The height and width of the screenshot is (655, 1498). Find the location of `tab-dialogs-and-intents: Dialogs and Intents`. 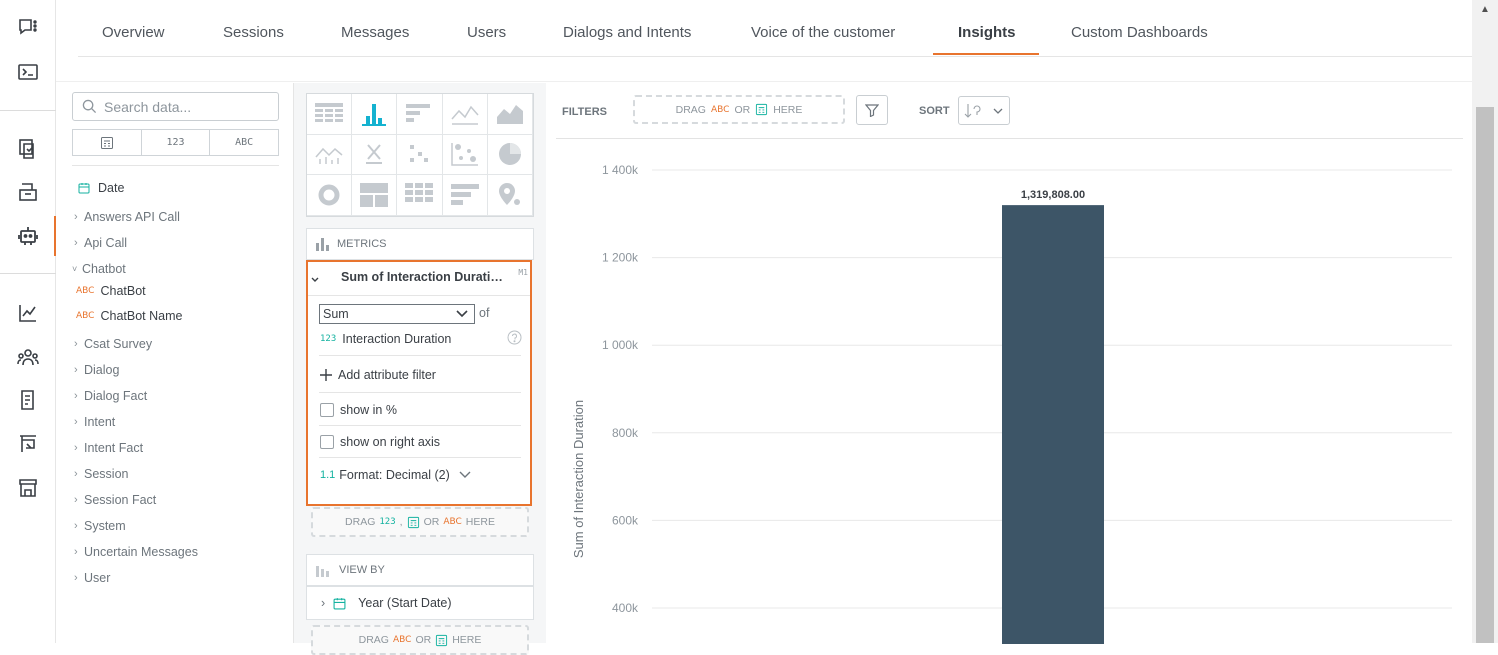

tab-dialogs-and-intents: Dialogs and Intents is located at coordinates (627, 32).